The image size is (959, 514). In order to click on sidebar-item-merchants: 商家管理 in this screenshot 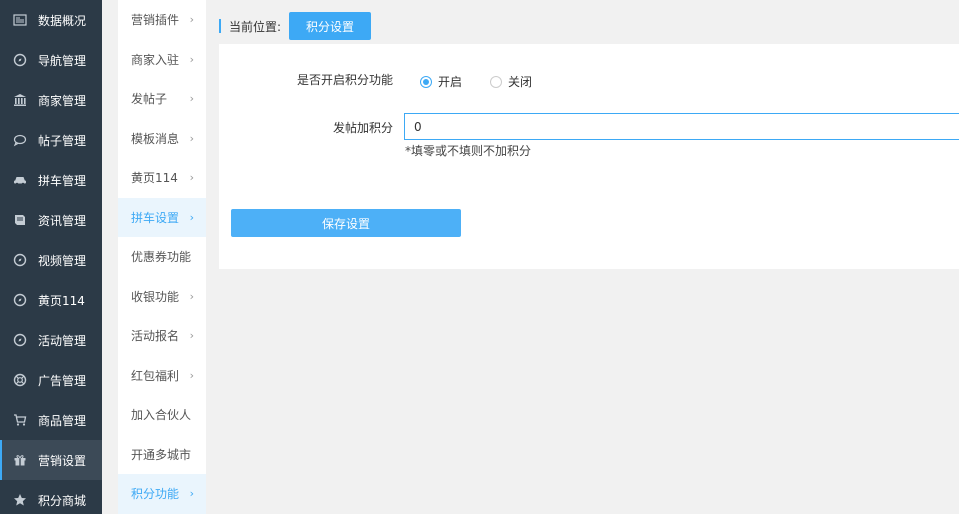, I will do `click(51, 100)`.